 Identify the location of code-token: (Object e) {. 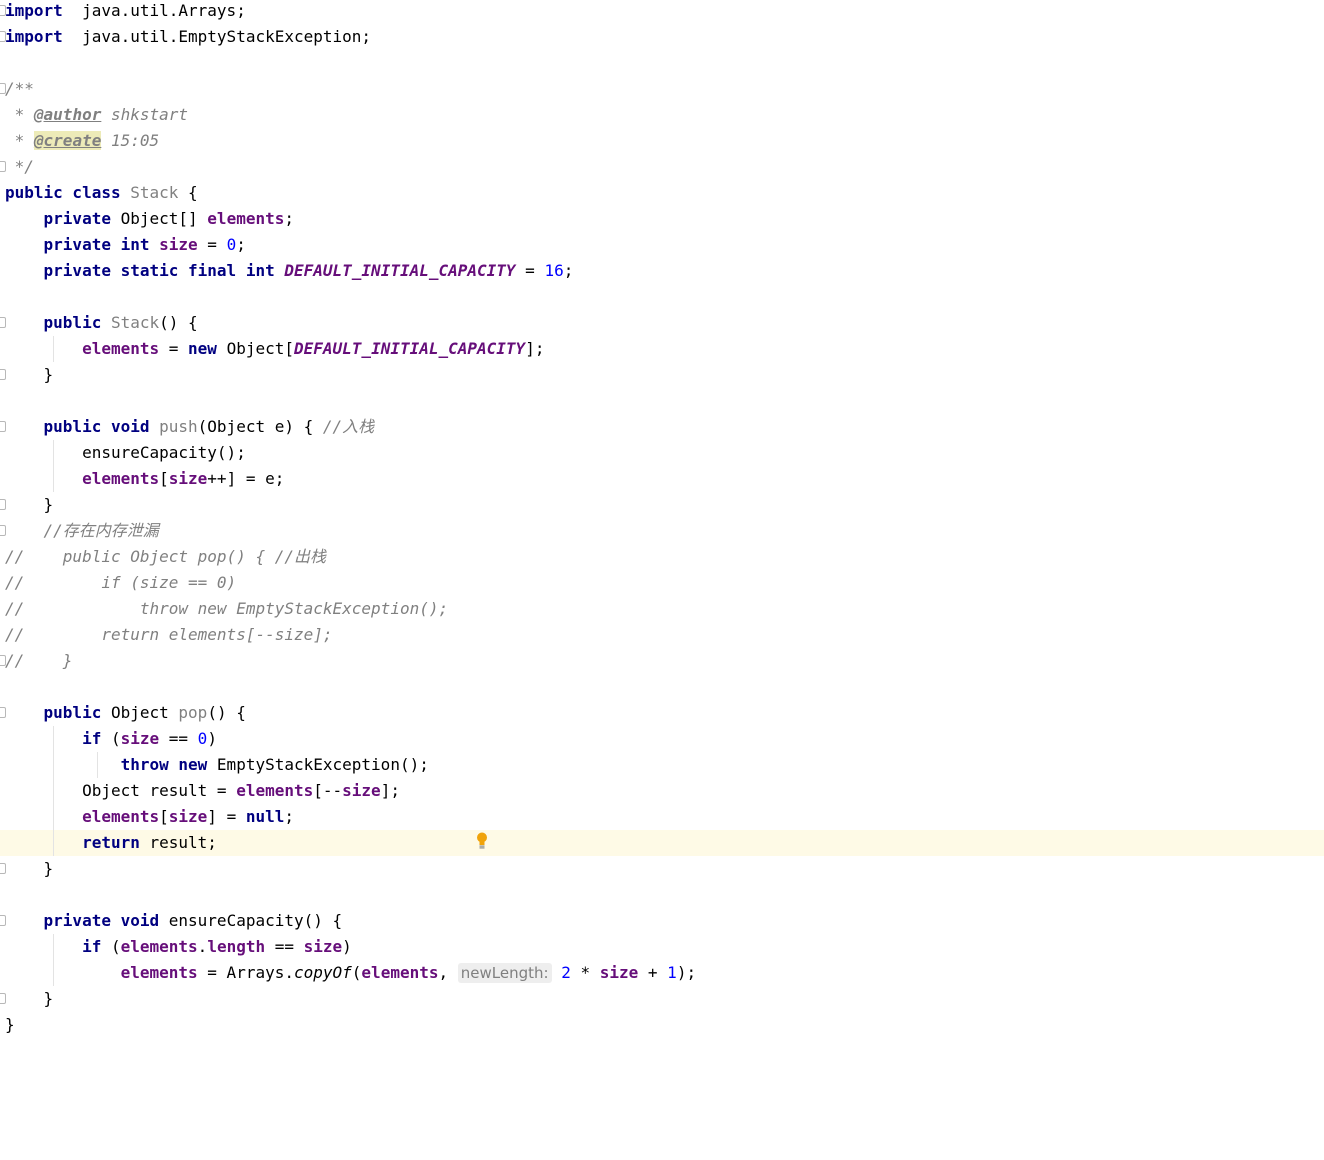
(260, 426).